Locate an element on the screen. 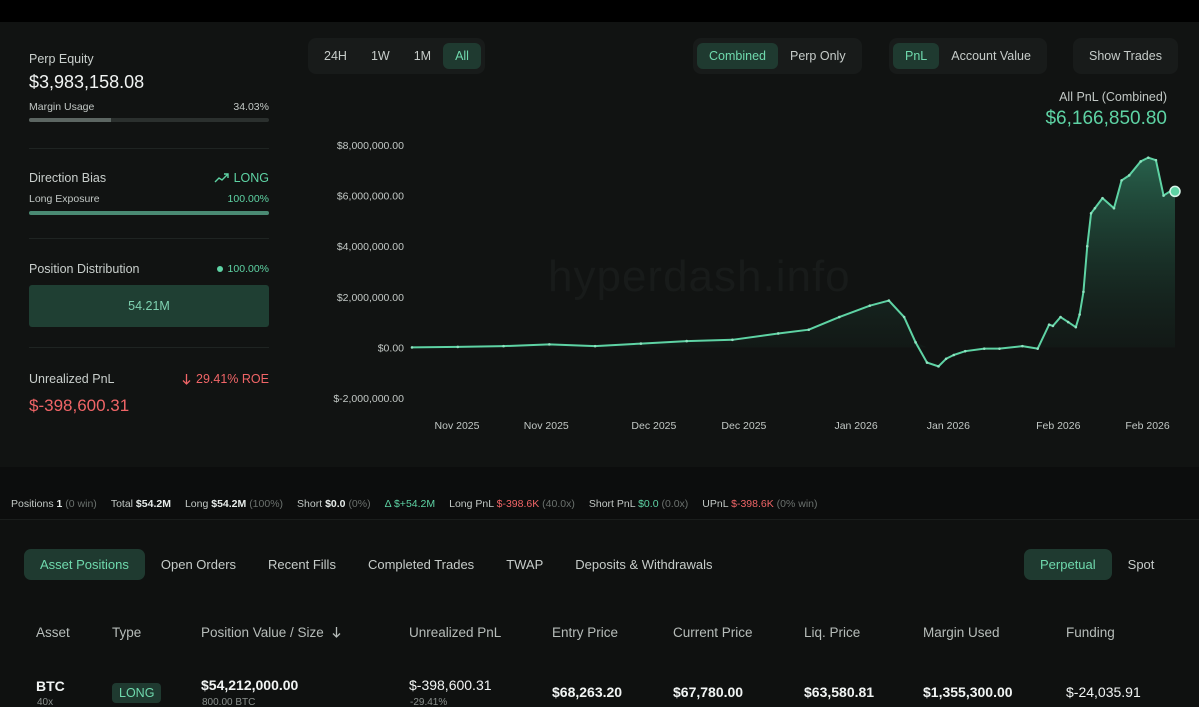  col-funding: Funding is located at coordinates (1090, 632).